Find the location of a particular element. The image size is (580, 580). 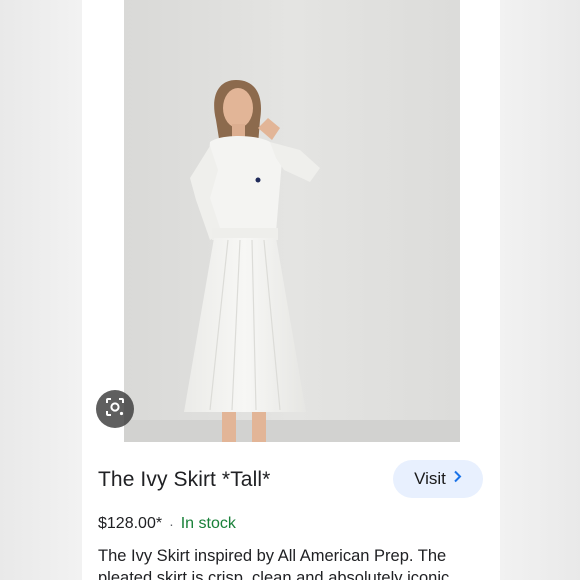

lens-search-icon is located at coordinates (115, 409).